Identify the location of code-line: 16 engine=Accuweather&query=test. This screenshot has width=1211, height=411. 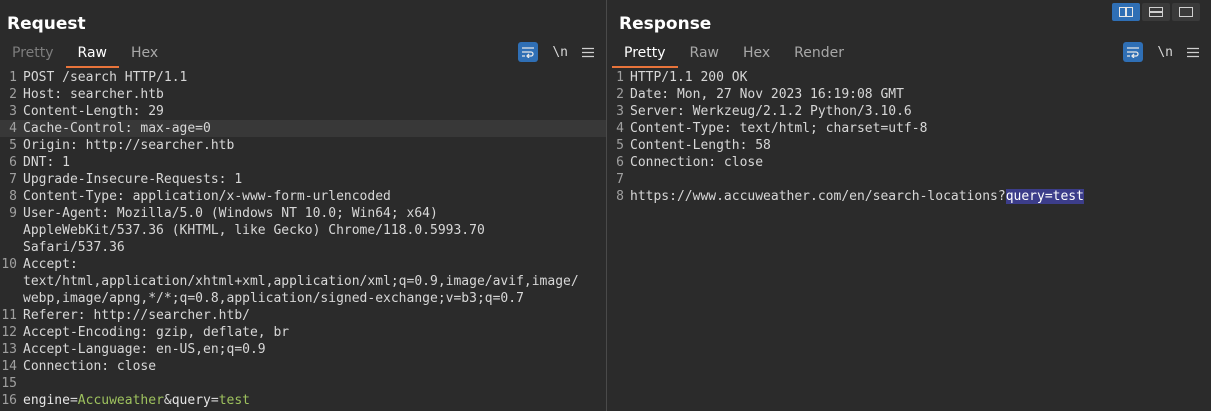
(303, 400).